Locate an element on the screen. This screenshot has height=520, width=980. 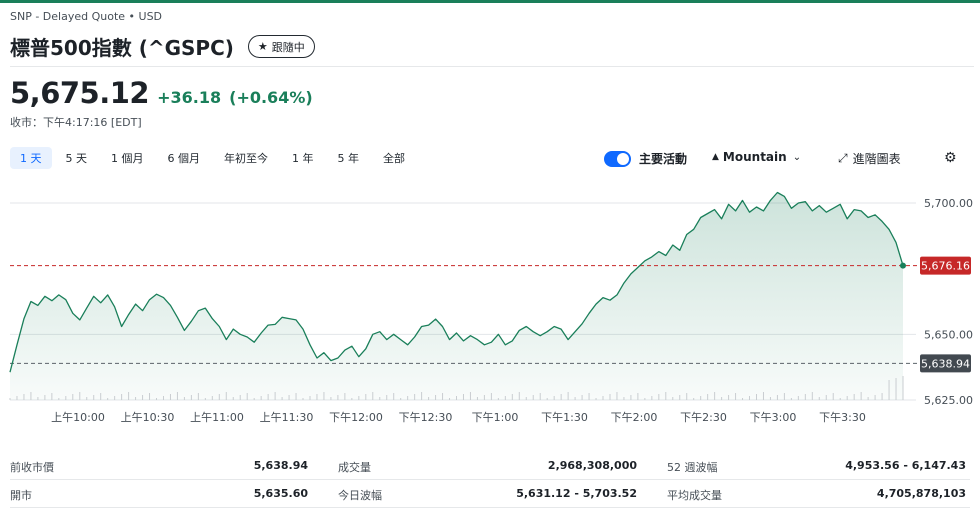
follow-button: ★ 跟隨中 is located at coordinates (281, 46).